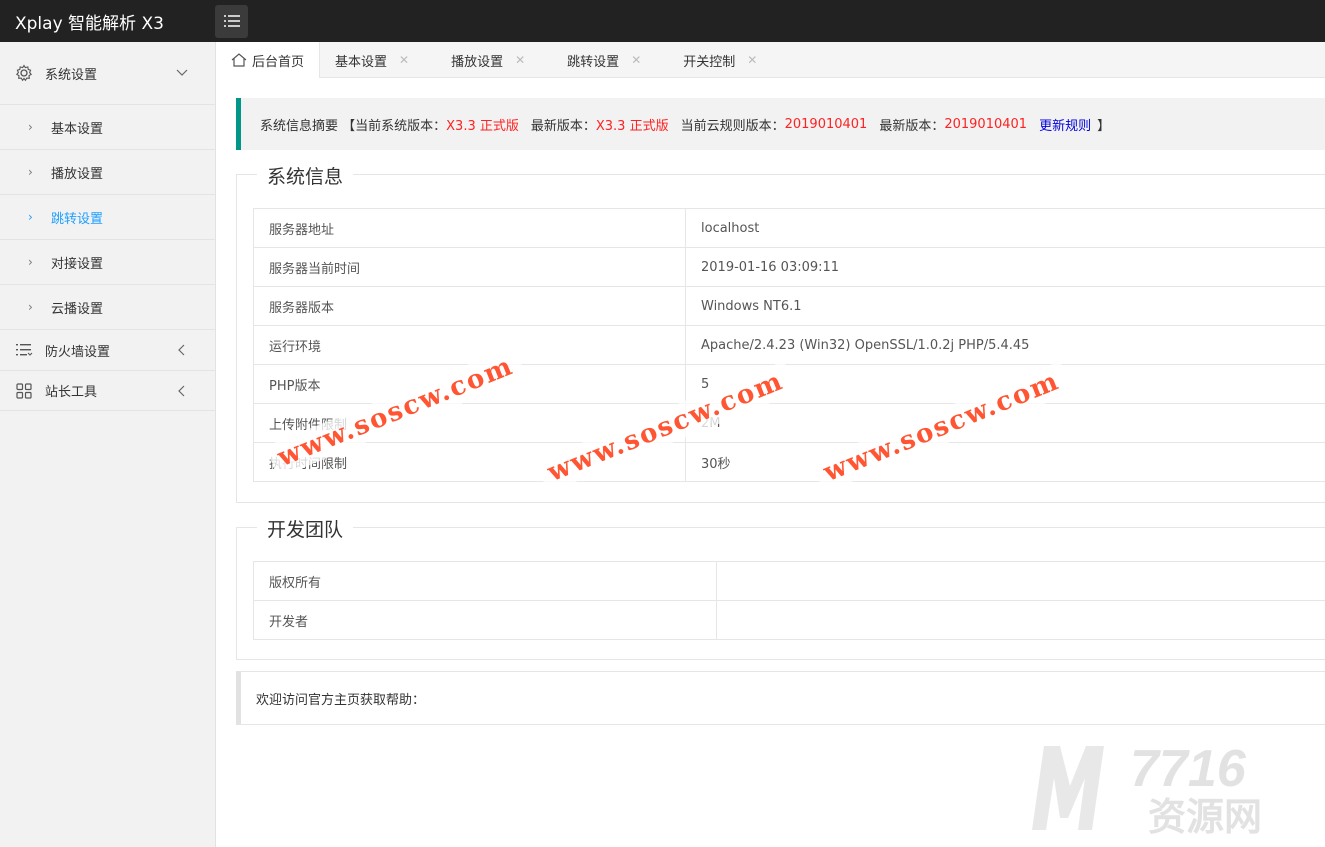  Describe the element at coordinates (107, 306) in the screenshot. I see `sidebar-item-cloud-play-settings: › 云播设置` at that location.